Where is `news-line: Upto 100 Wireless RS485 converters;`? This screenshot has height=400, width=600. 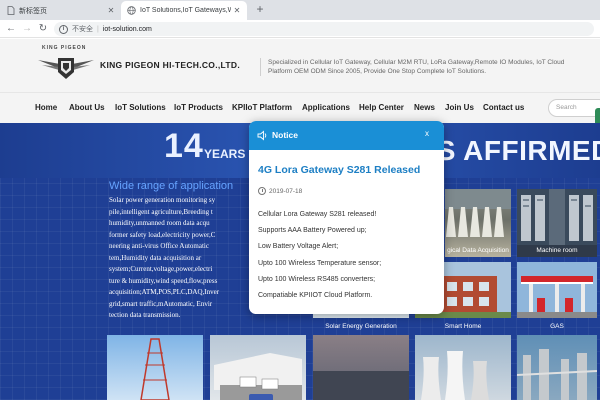
news-line: Upto 100 Wireless RS485 converters; is located at coordinates (317, 279).